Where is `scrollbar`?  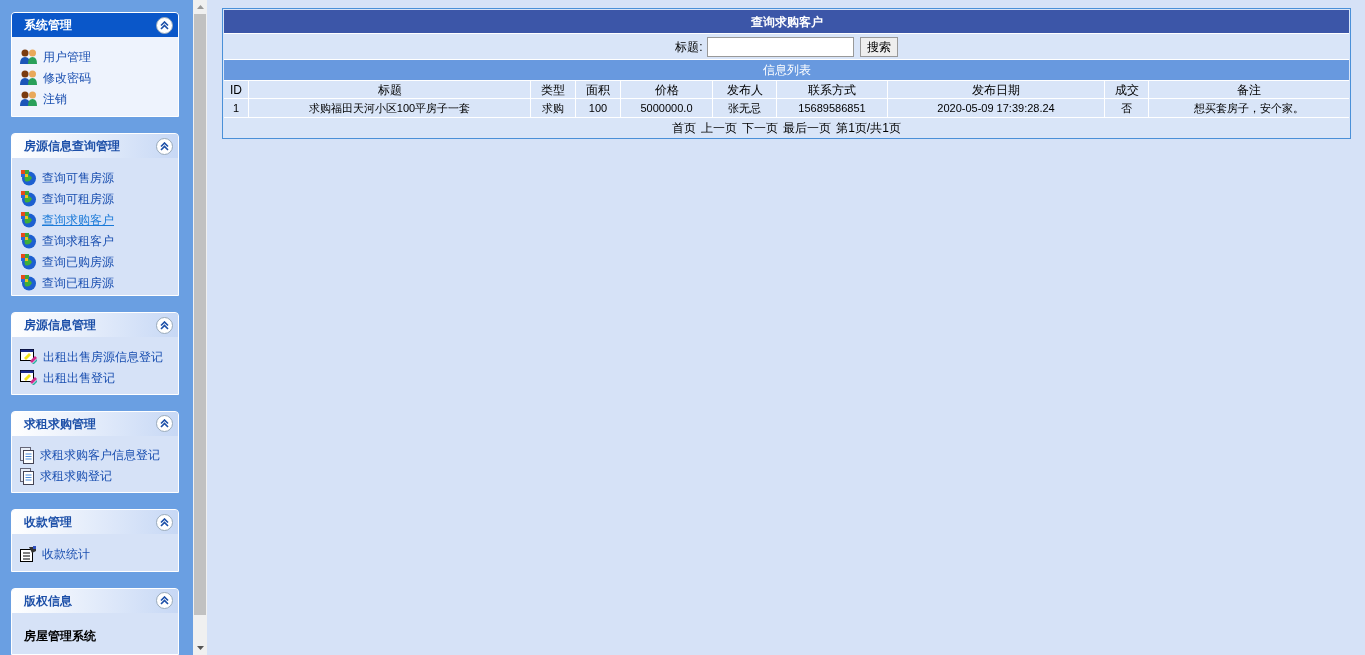
scrollbar is located at coordinates (200, 327).